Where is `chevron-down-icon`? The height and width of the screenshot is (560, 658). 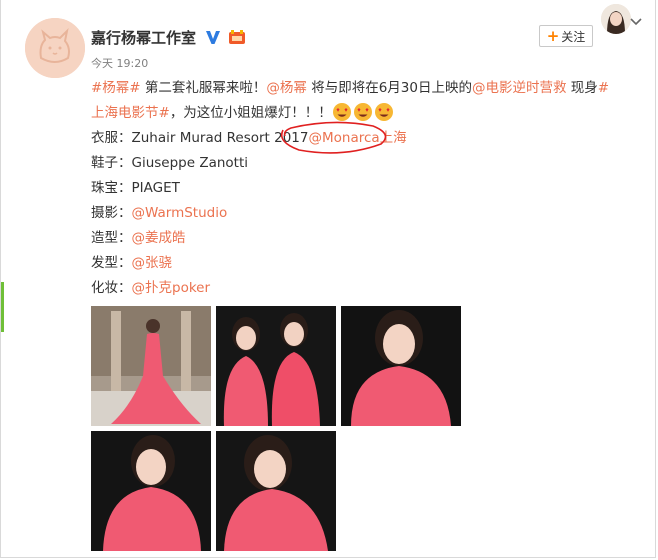 chevron-down-icon is located at coordinates (636, 22).